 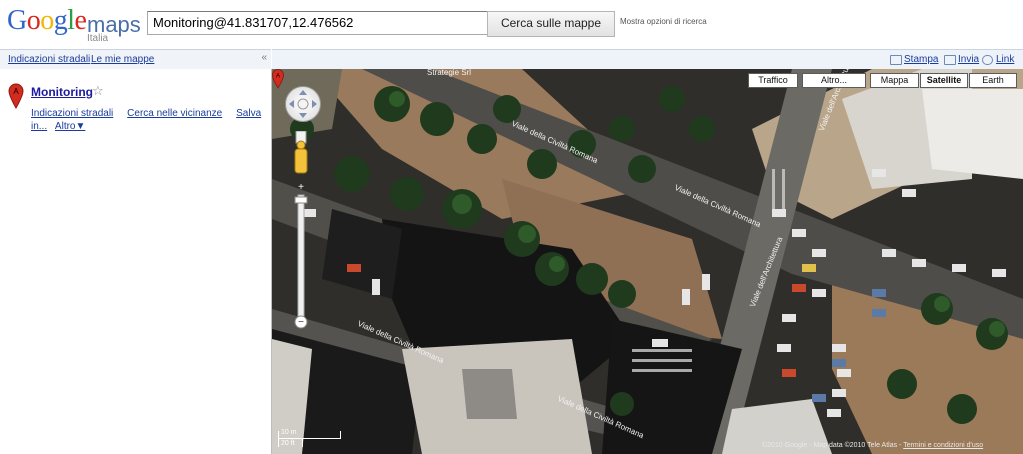 What do you see at coordinates (944, 80) in the screenshot?
I see `map-type-satellite: Satellite` at bounding box center [944, 80].